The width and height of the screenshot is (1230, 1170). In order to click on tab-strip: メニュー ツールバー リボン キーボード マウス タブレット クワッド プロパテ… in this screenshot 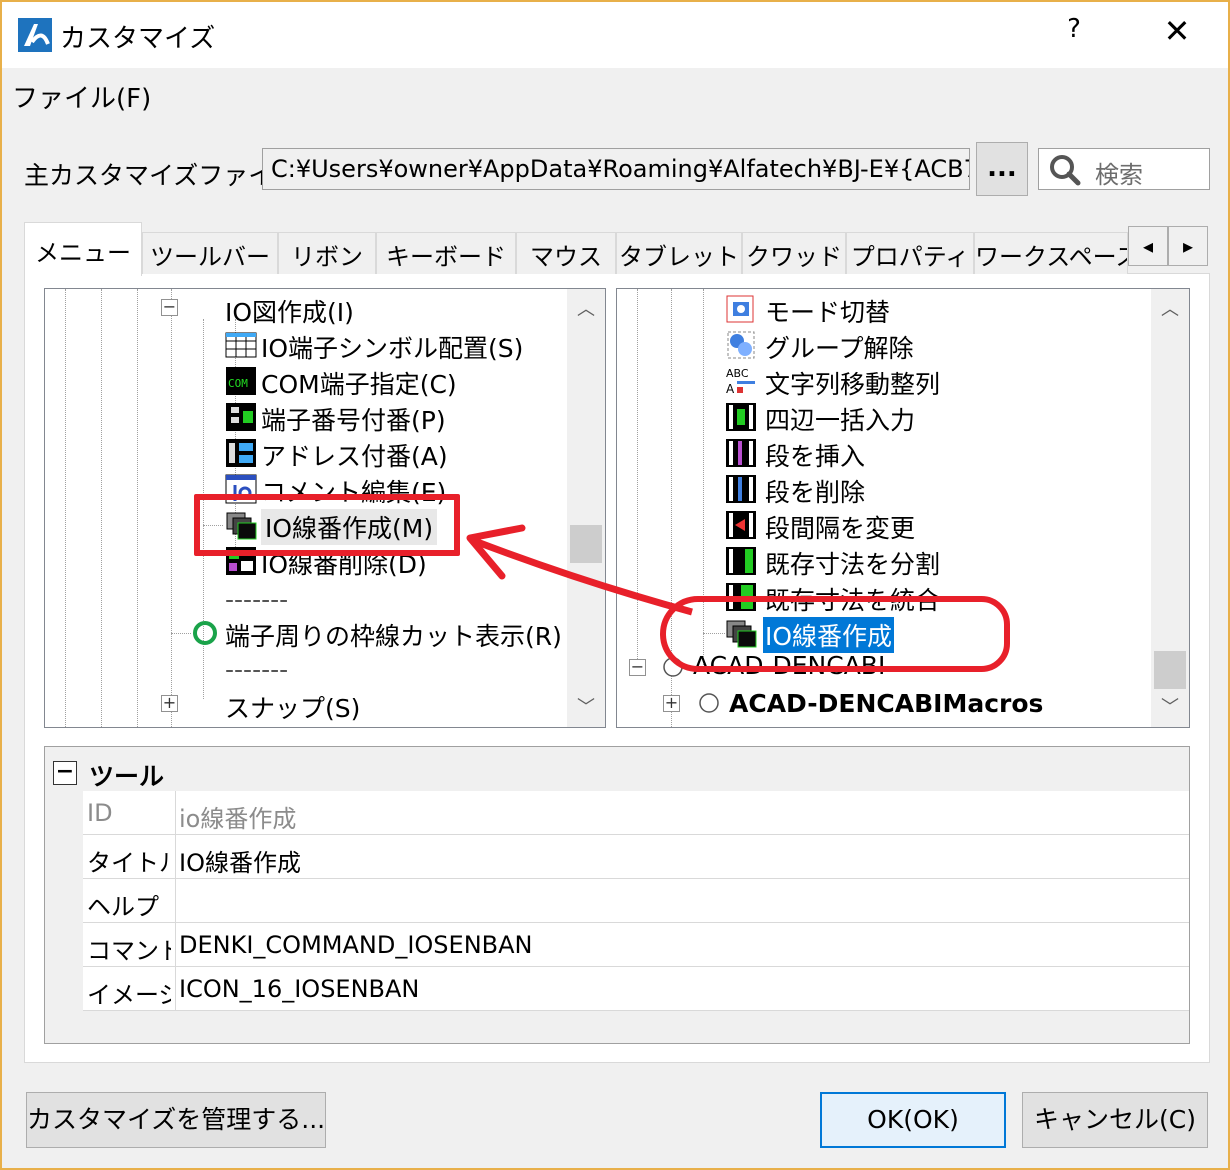, I will do `click(617, 249)`.